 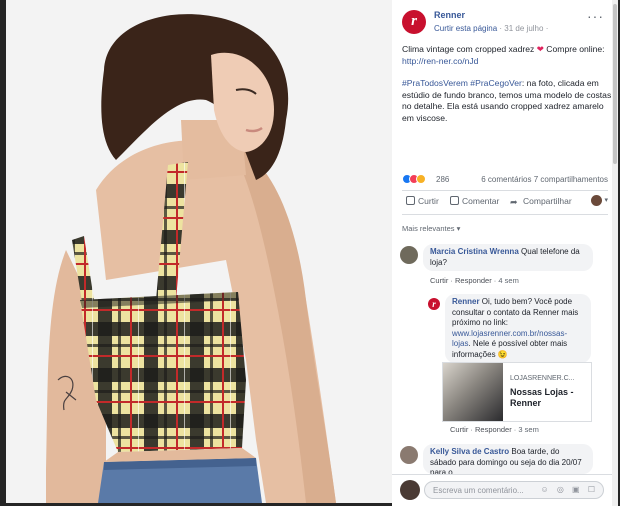 I want to click on wow-reaction-icon, so click(x=421, y=179).